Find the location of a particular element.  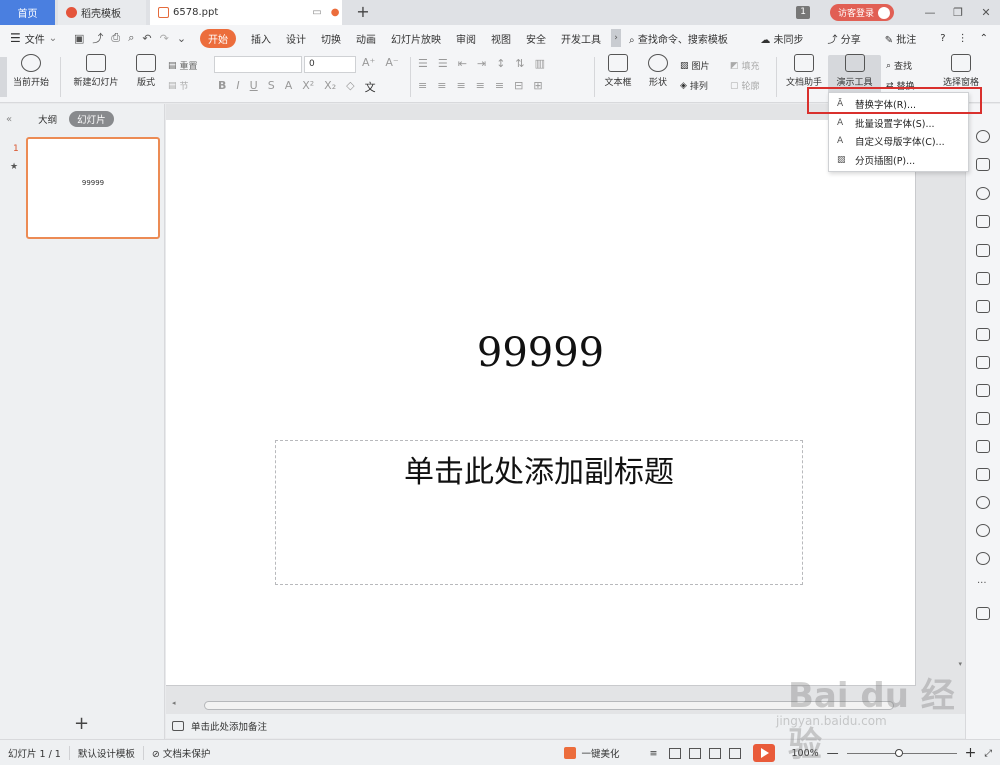

tab-templates: 稻壳模板 is located at coordinates (102, 12).